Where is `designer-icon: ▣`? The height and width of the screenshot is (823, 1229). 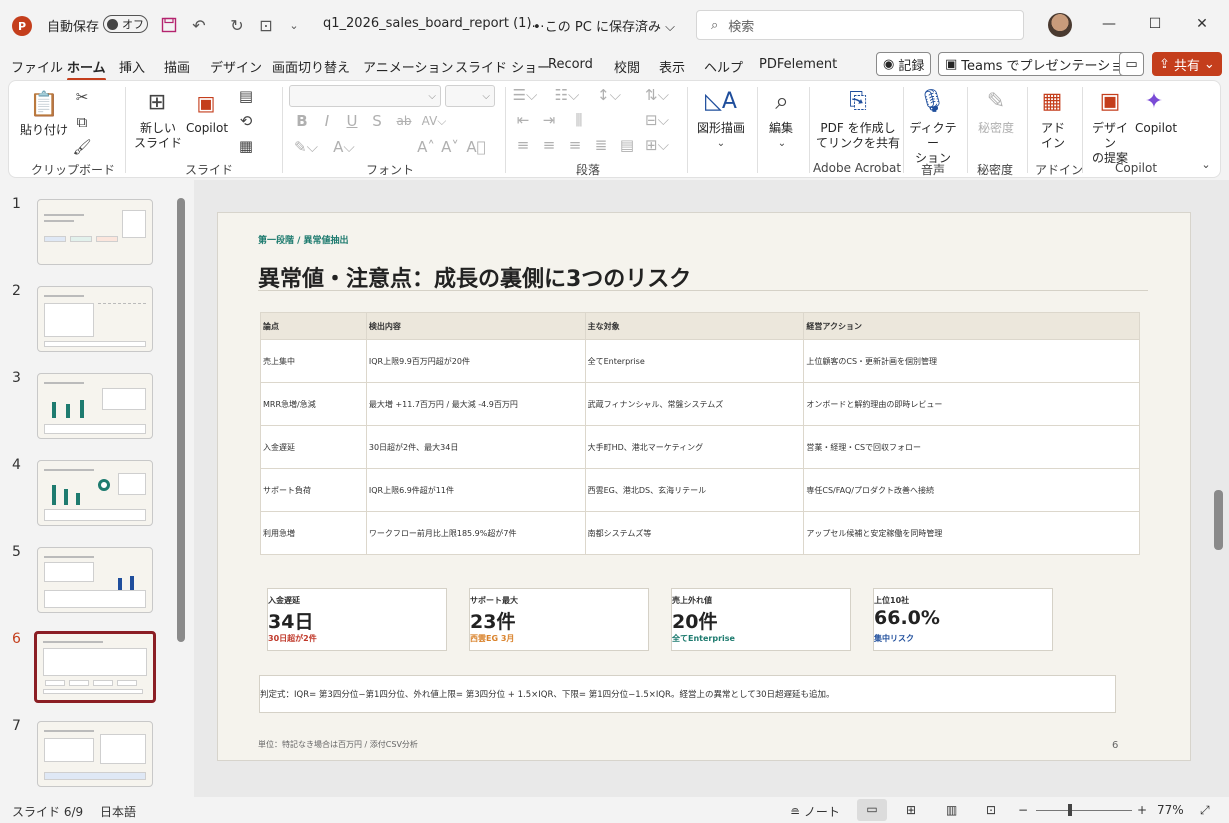
designer-icon: ▣ is located at coordinates (1110, 101).